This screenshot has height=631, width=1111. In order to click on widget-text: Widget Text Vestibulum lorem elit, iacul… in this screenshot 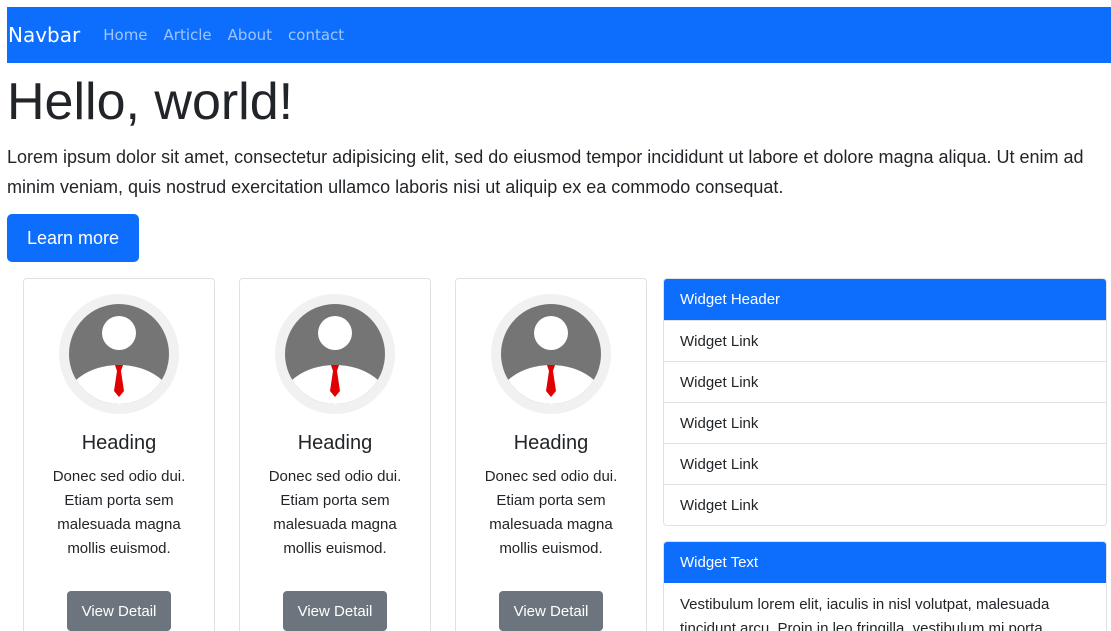, I will do `click(885, 586)`.